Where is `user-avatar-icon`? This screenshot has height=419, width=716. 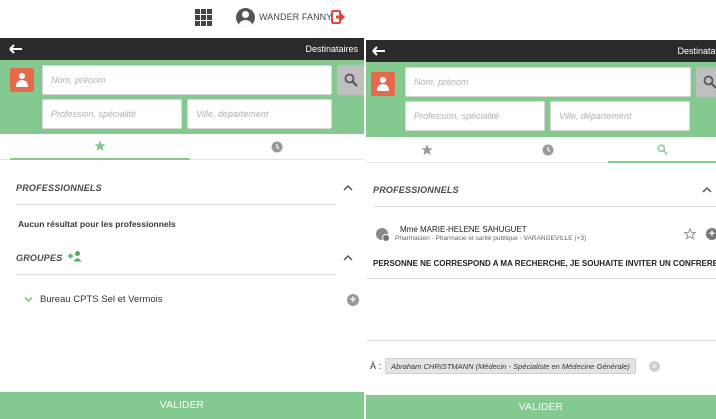
user-avatar-icon is located at coordinates (245, 17).